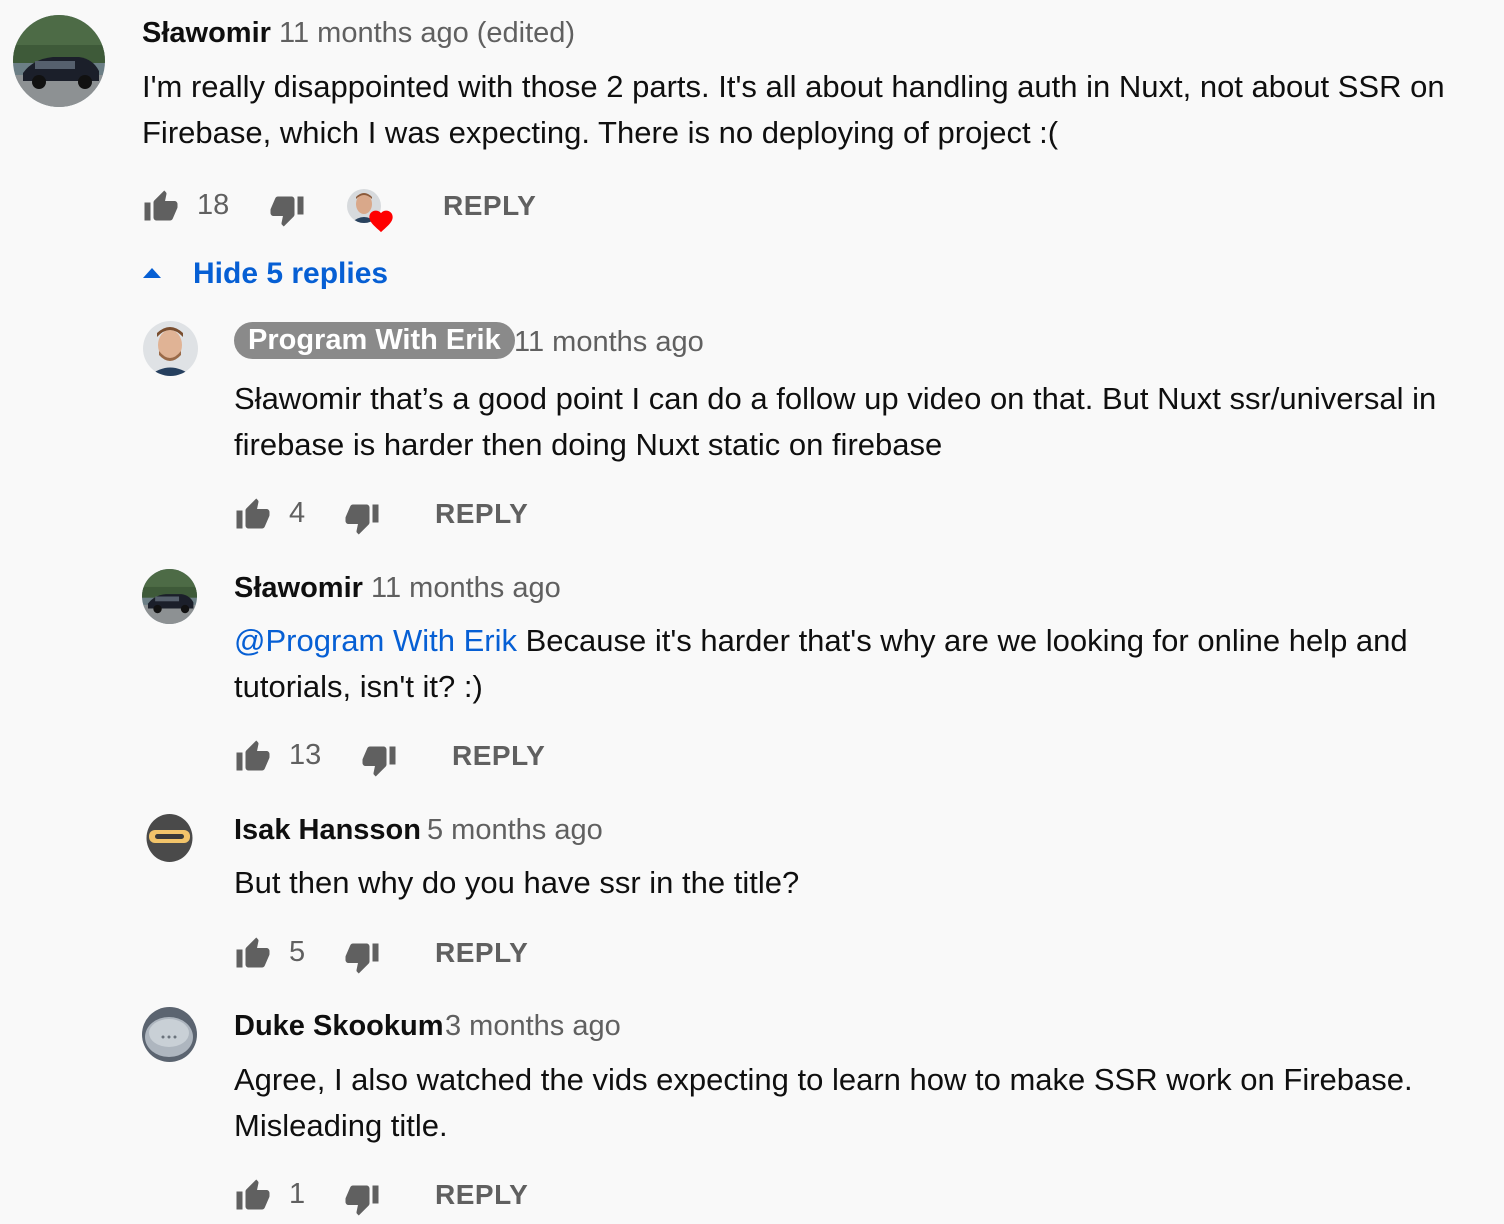 Image resolution: width=1504 pixels, height=1224 pixels. Describe the element at coordinates (305, 755) in the screenshot. I see `like-count: 13` at that location.